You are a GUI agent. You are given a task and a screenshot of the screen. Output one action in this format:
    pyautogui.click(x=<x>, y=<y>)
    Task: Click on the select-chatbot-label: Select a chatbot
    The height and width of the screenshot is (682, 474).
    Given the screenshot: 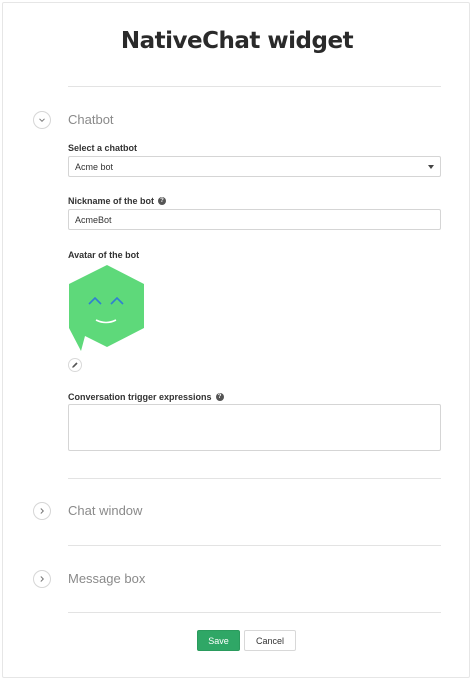 What is the action you would take?
    pyautogui.click(x=102, y=148)
    